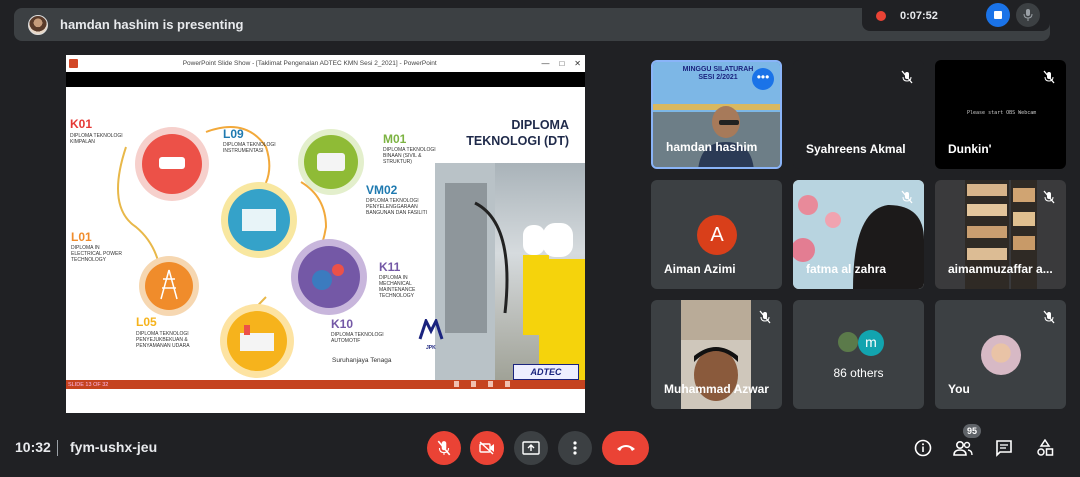 This screenshot has height=477, width=1080. What do you see at coordinates (81, 237) in the screenshot?
I see `course-code: L01` at bounding box center [81, 237].